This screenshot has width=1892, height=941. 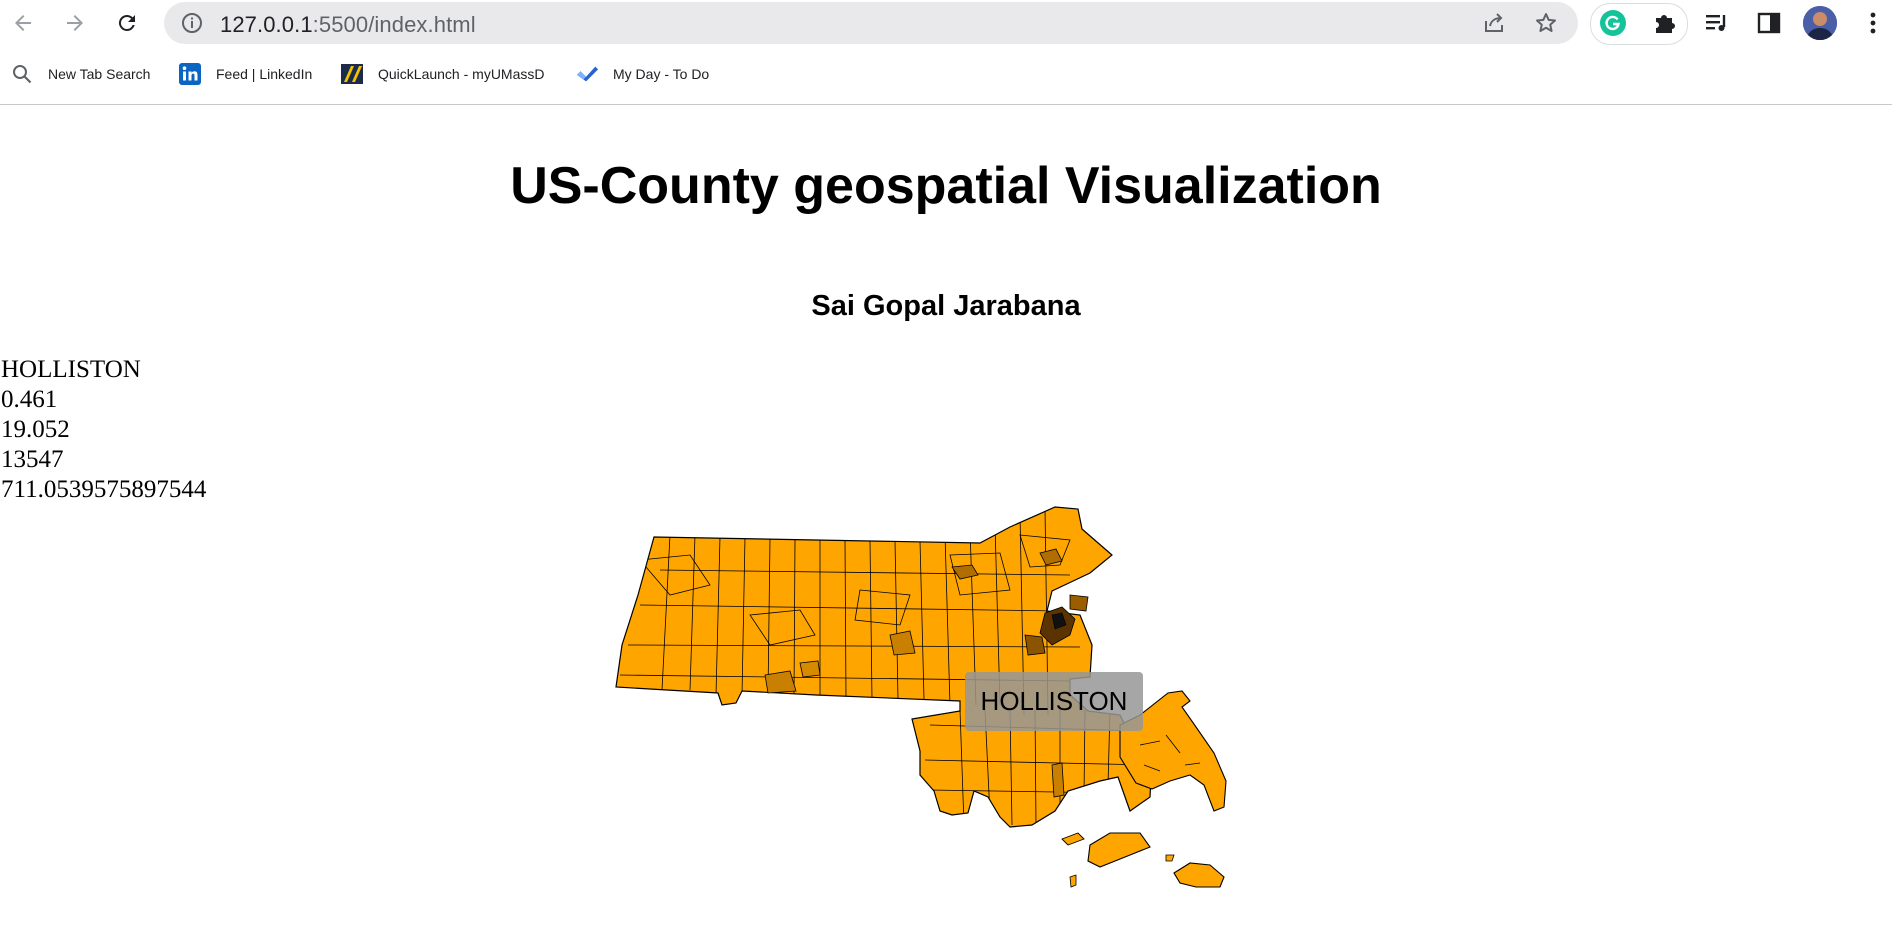 I want to click on url-text: 127.0.0.1:5500/index.html, so click(x=348, y=25).